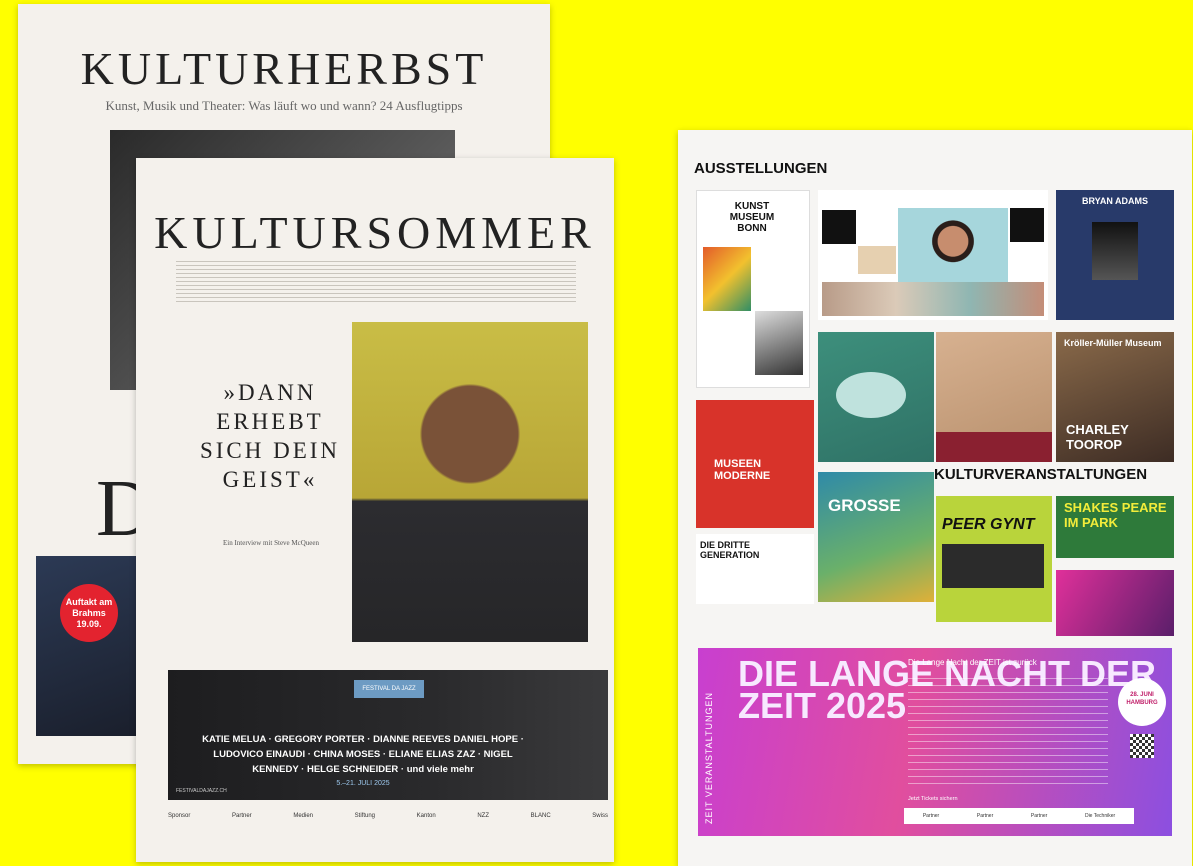 The image size is (1193, 866). I want to click on tile-charley-toorop: Kröller-Müller Museum CHARLEY TOOROP, so click(1115, 397).